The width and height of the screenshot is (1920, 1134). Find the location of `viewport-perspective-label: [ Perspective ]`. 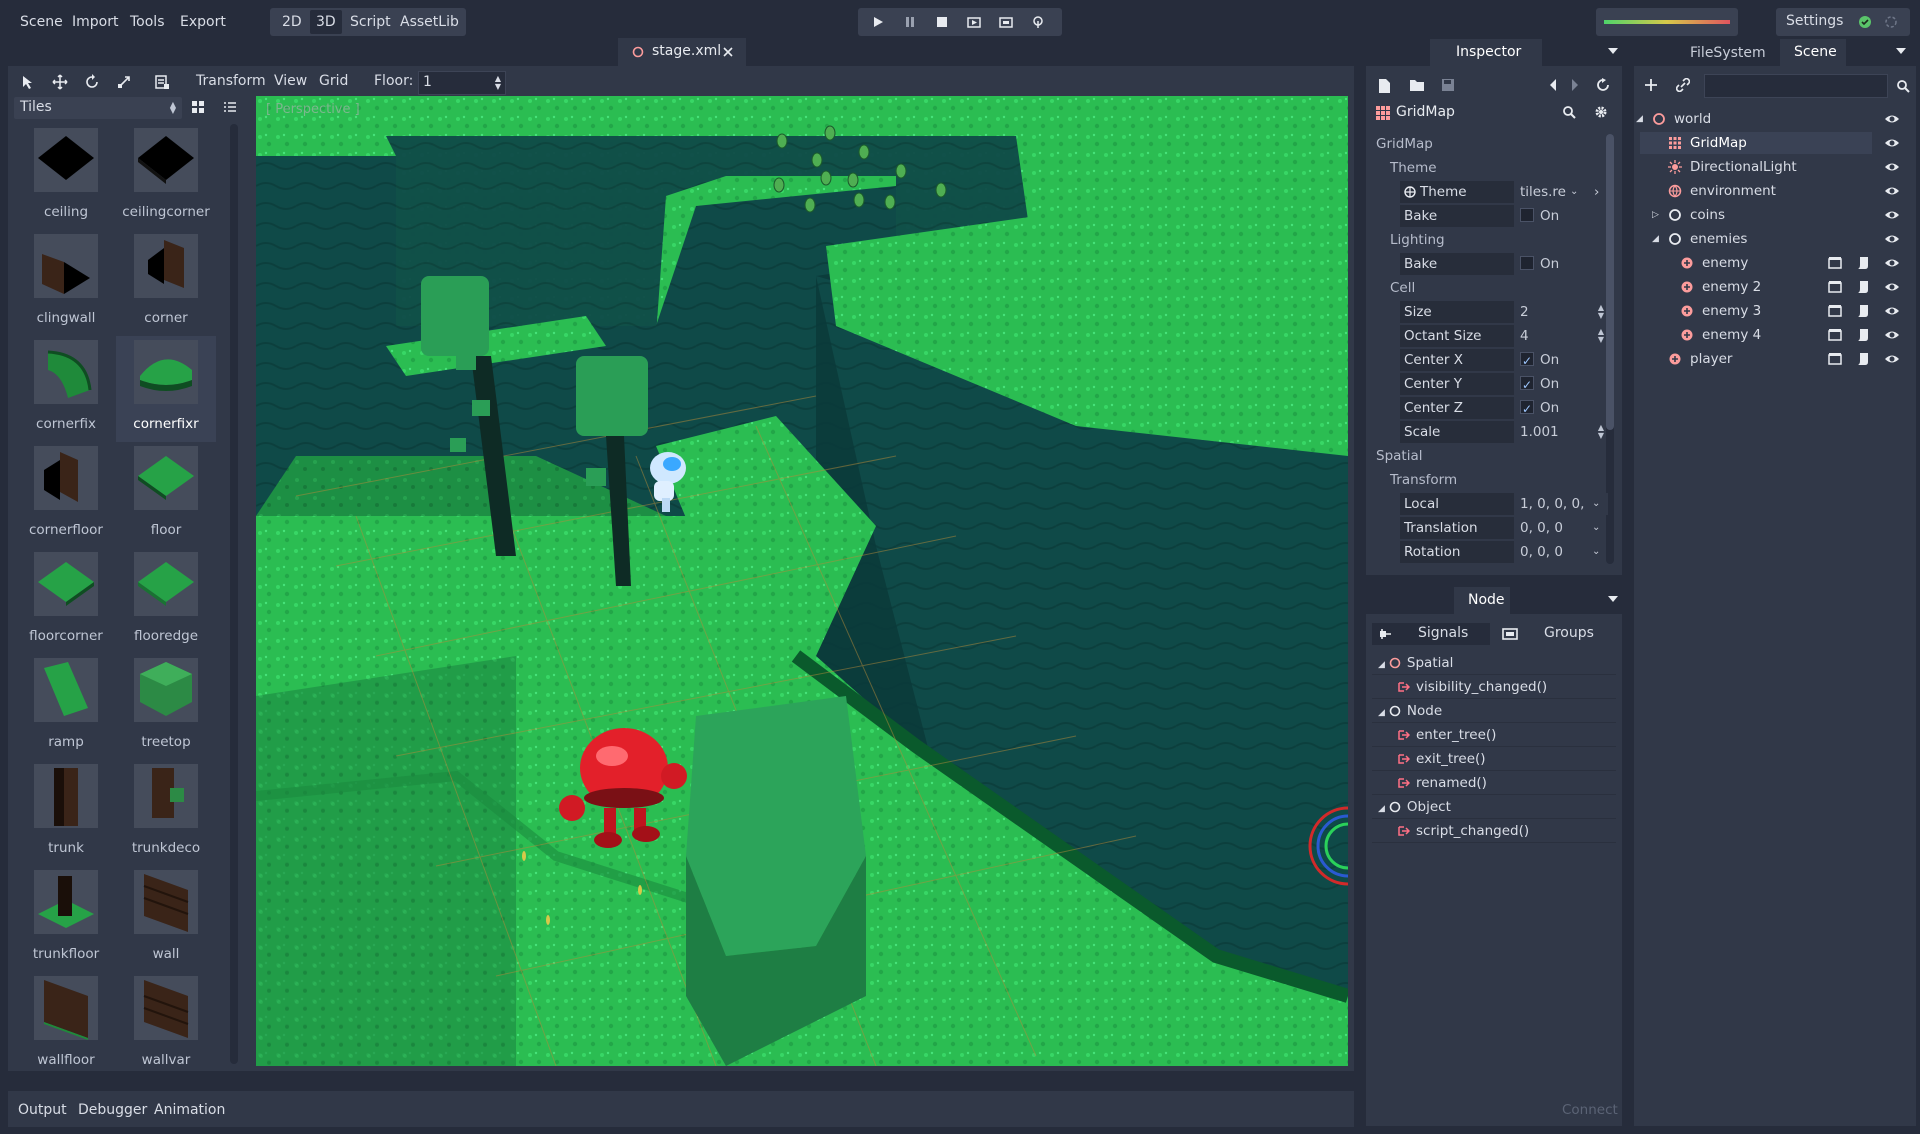

viewport-perspective-label: [ Perspective ] is located at coordinates (313, 109).